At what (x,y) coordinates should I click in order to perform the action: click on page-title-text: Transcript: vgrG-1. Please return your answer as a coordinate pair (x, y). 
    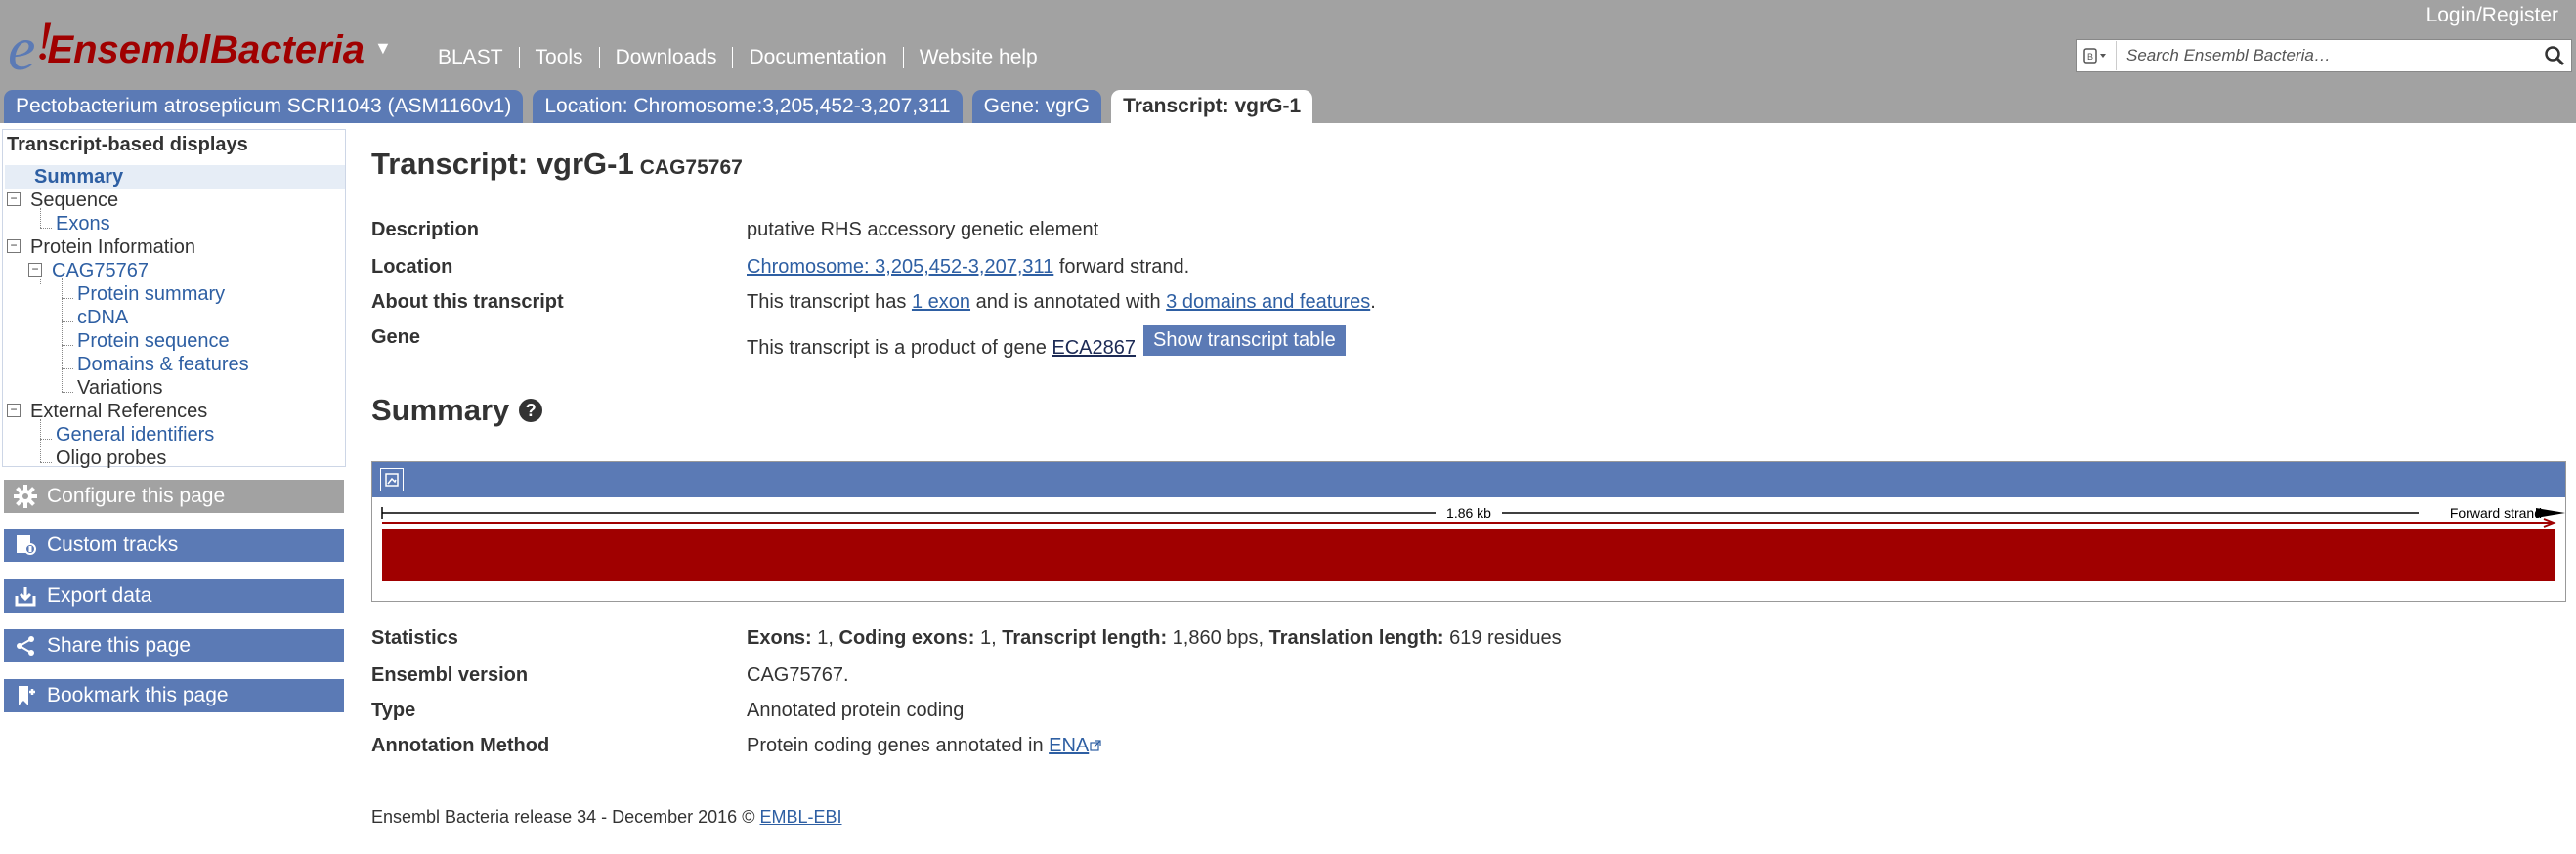
    Looking at the image, I should click on (502, 164).